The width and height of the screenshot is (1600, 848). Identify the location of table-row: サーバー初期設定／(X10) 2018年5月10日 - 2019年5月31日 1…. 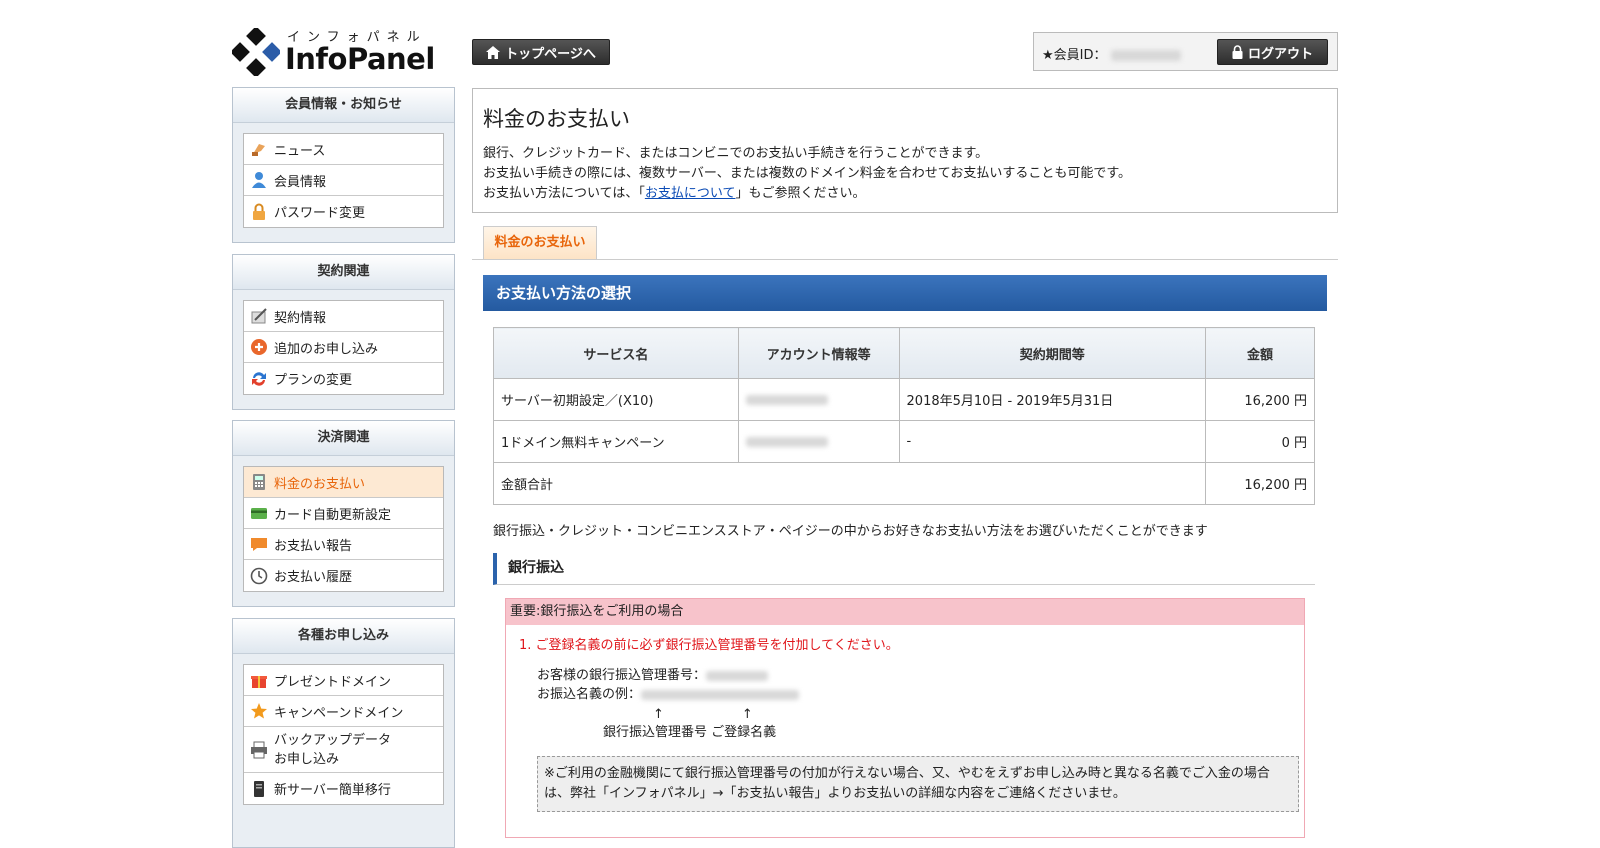
(904, 399).